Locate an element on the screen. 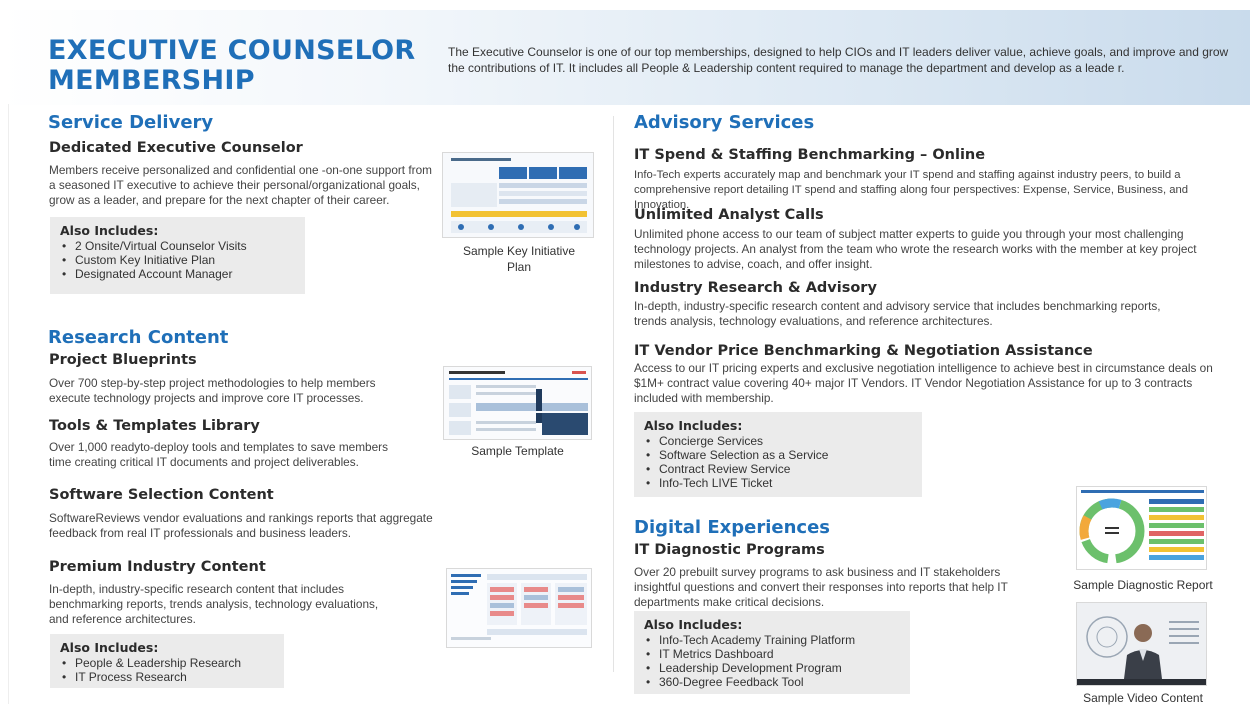  list-item: Contract Review Service is located at coordinates (778, 469).